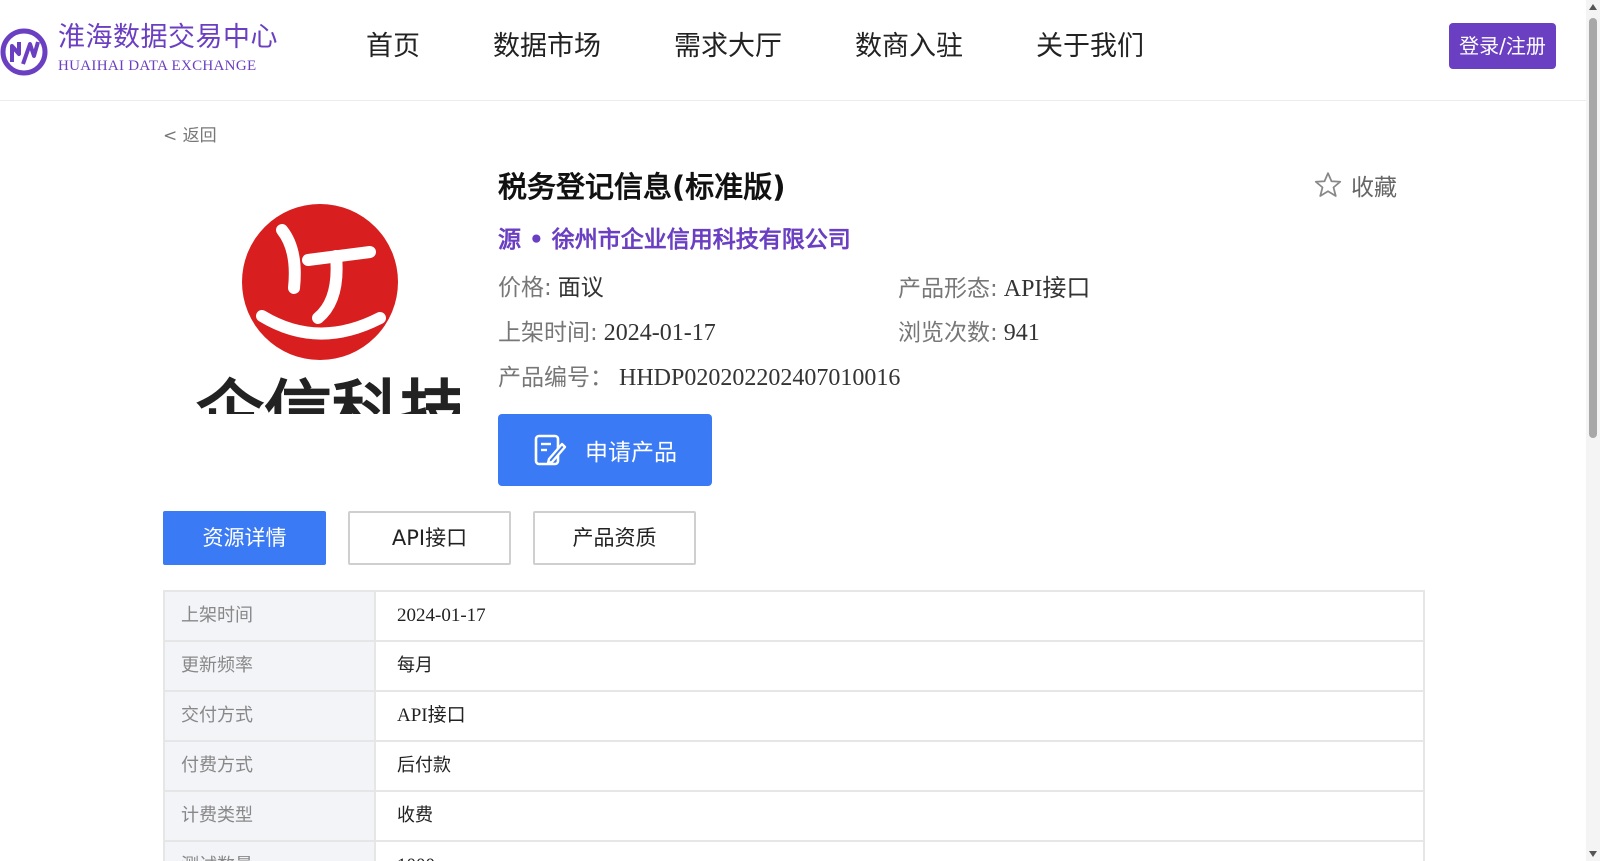 This screenshot has width=1600, height=861. Describe the element at coordinates (674, 237) in the screenshot. I see `product-source-link: 源 • 徐州市企业信用科技有限公司` at that location.